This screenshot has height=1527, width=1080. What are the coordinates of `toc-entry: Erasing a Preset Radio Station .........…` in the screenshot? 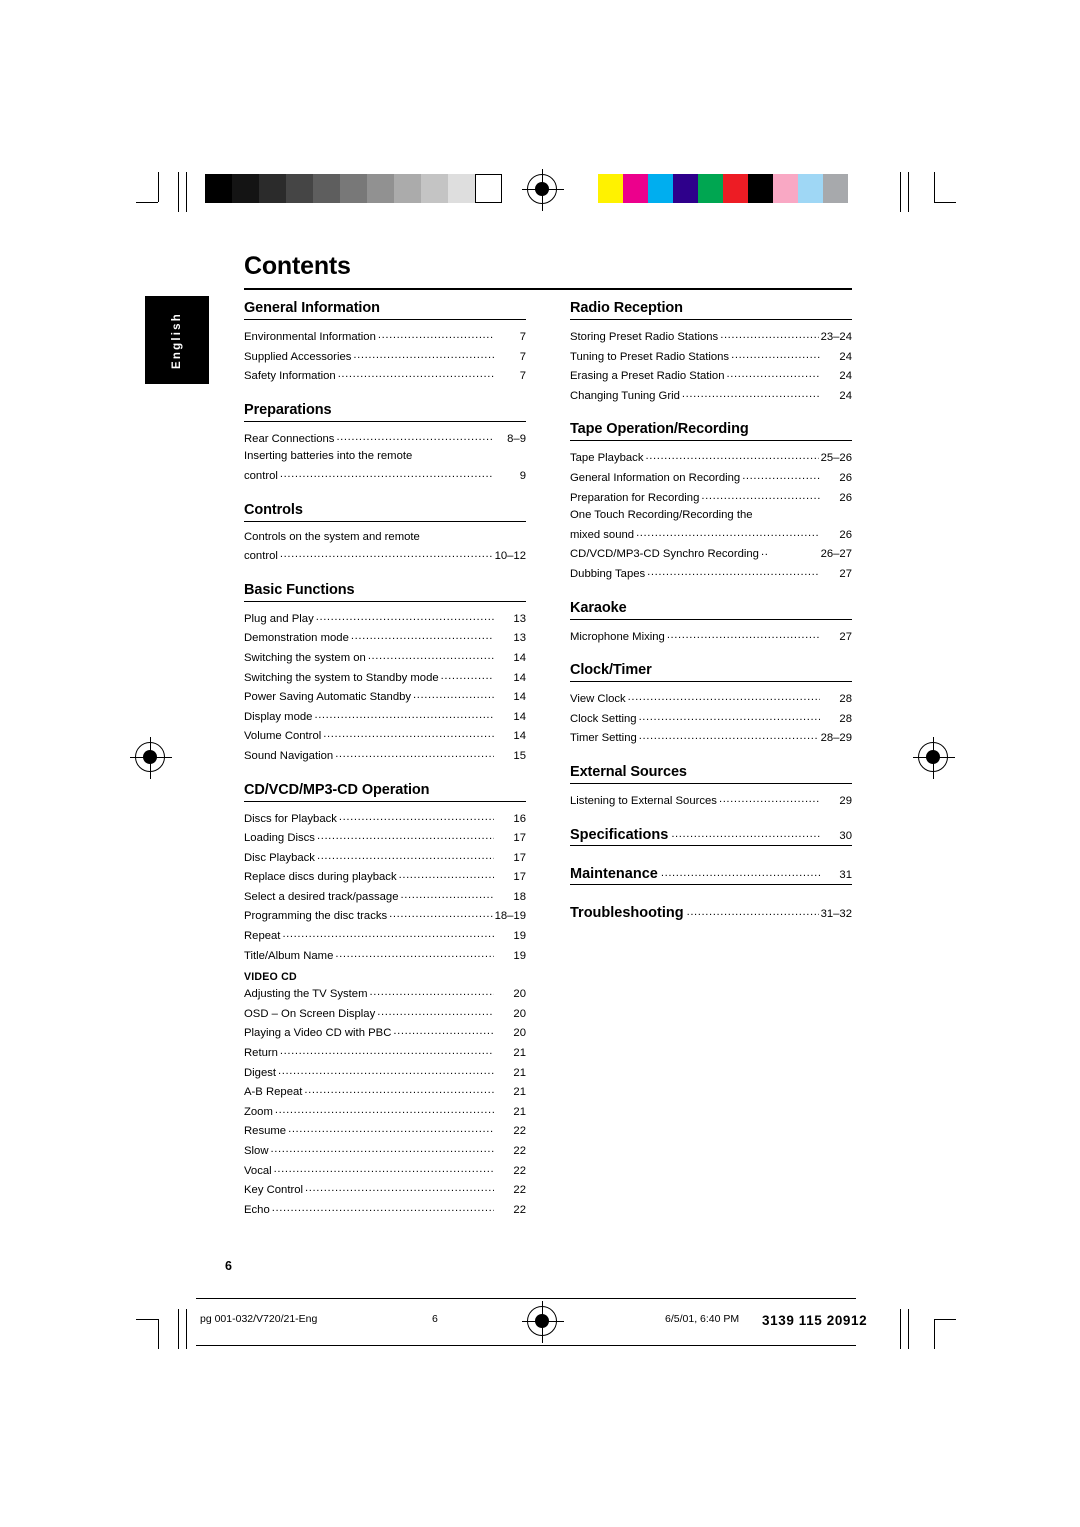 It's located at (711, 376).